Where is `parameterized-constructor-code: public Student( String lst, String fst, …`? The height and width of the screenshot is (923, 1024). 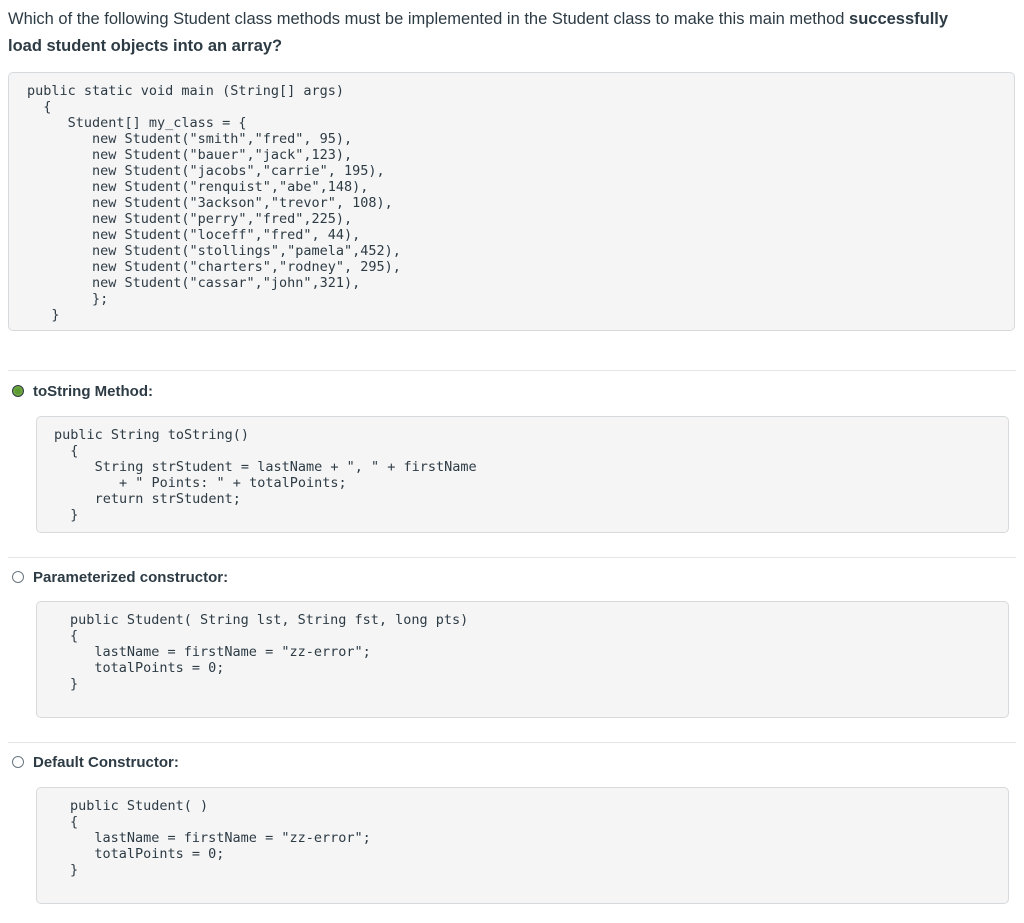 parameterized-constructor-code: public Student( String lst, String fst, … is located at coordinates (269, 652).